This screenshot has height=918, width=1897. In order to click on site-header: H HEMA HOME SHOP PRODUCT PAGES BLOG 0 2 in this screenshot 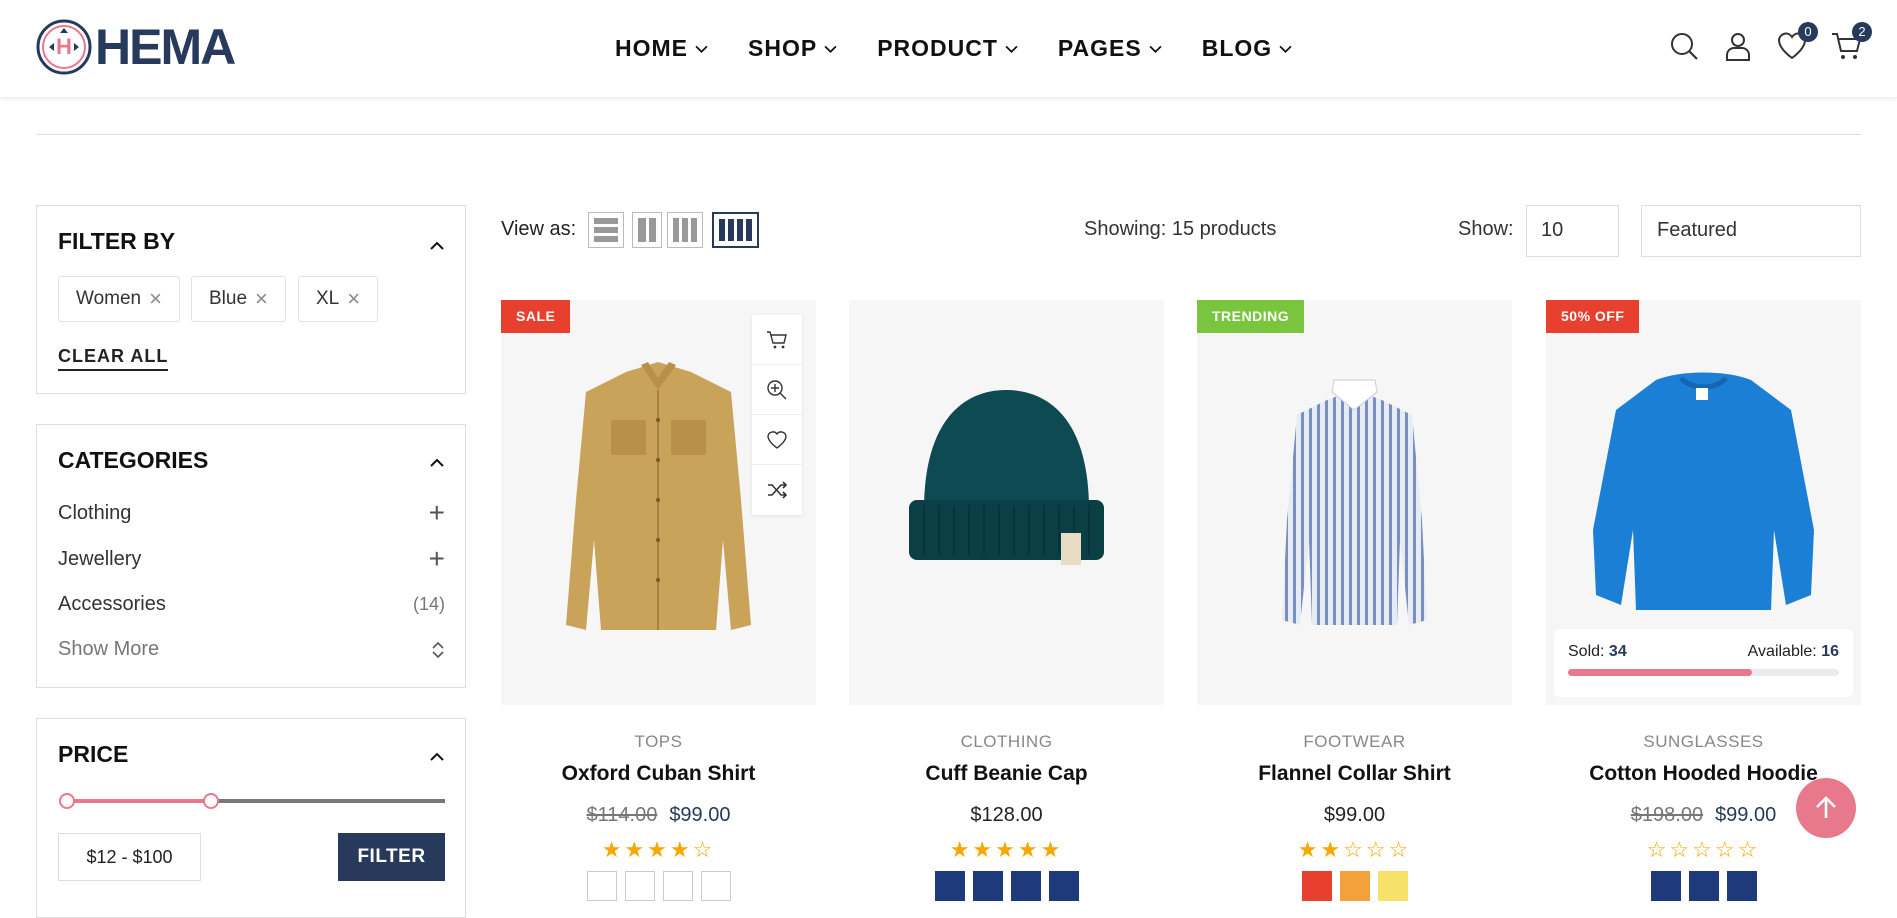, I will do `click(948, 49)`.